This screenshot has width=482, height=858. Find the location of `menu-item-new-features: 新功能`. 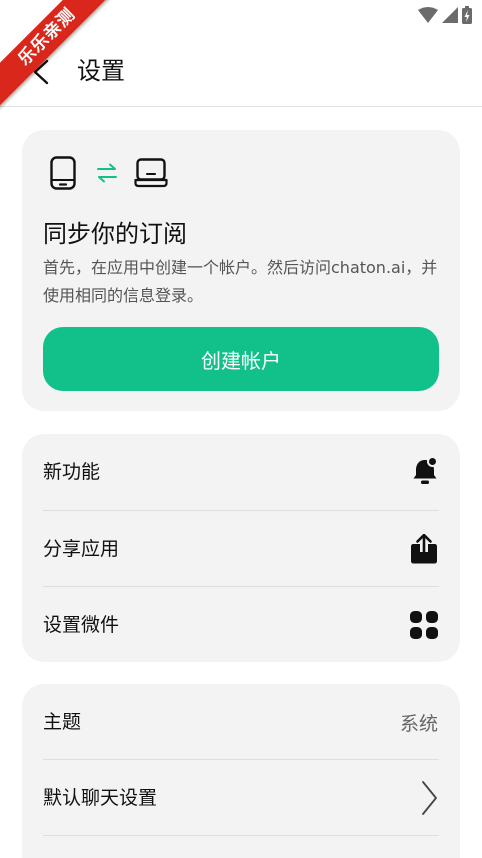

menu-item-new-features: 新功能 is located at coordinates (241, 472).